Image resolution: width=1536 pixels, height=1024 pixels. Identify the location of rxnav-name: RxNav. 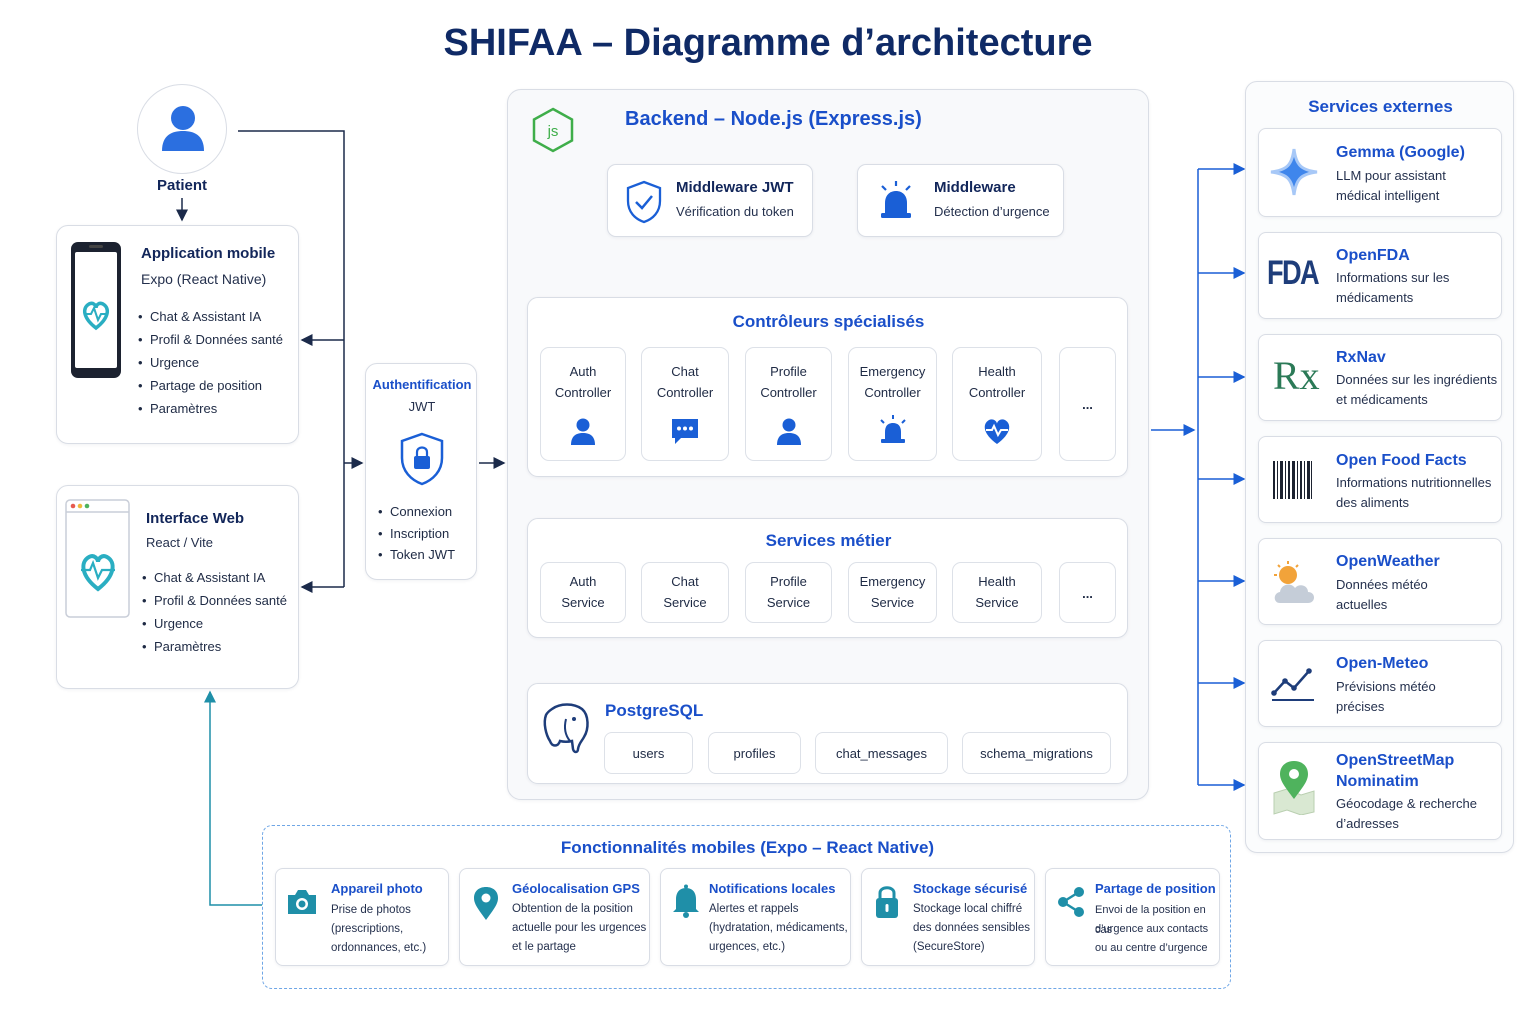
(1361, 357).